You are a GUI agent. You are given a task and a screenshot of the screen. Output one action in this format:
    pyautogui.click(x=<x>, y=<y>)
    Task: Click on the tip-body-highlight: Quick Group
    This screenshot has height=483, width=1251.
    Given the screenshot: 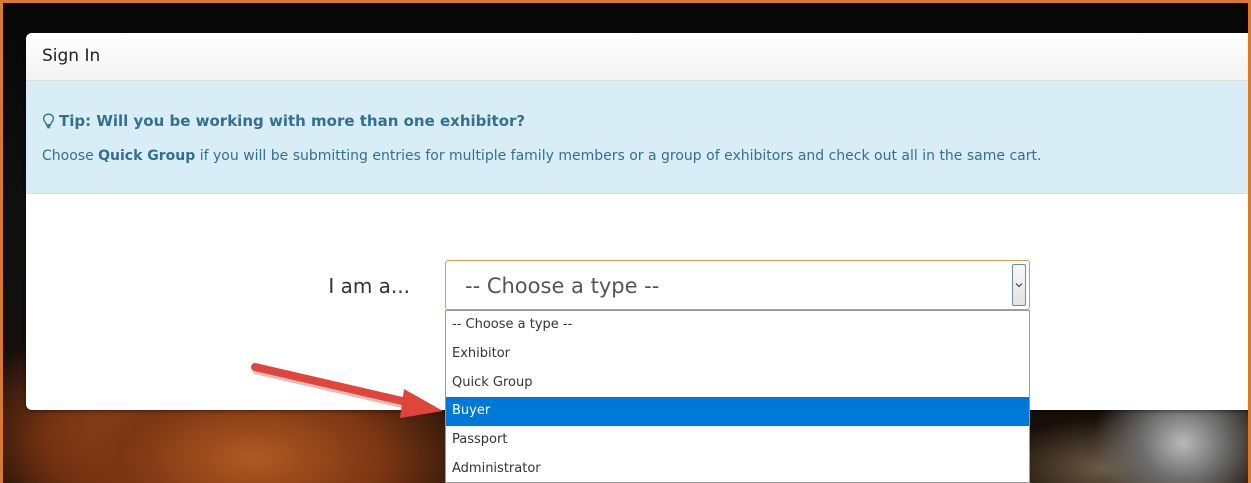 What is the action you would take?
    pyautogui.click(x=147, y=156)
    